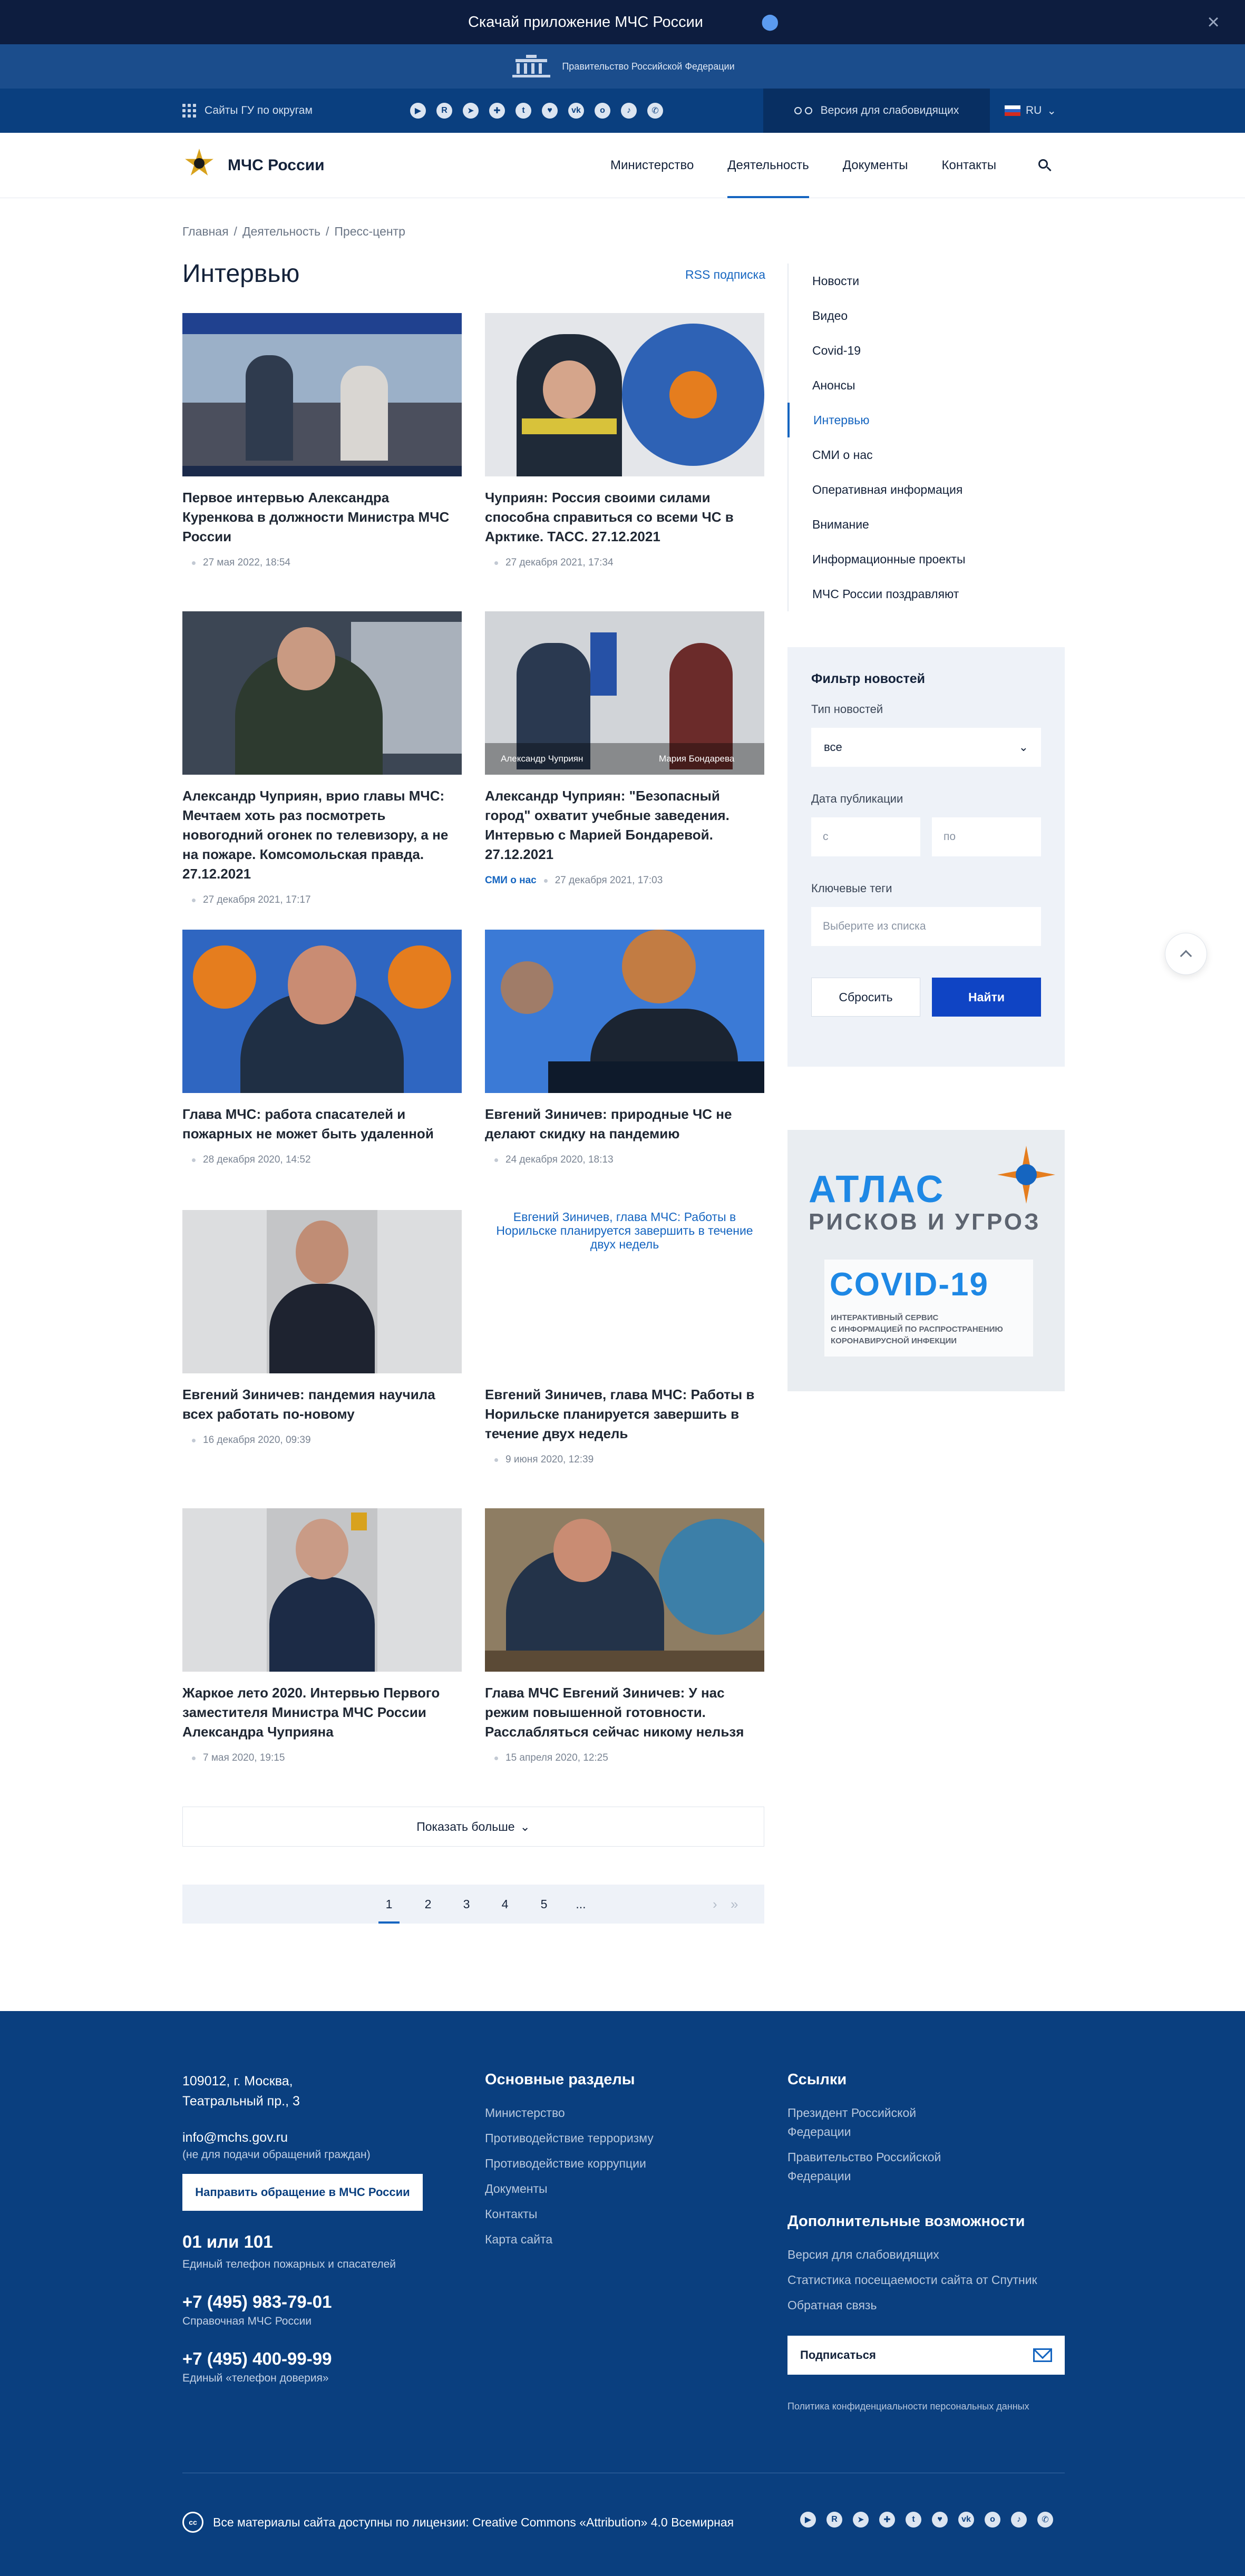  What do you see at coordinates (302, 2192) in the screenshot?
I see `send-appeal-button: Направить обращение в МЧС России` at bounding box center [302, 2192].